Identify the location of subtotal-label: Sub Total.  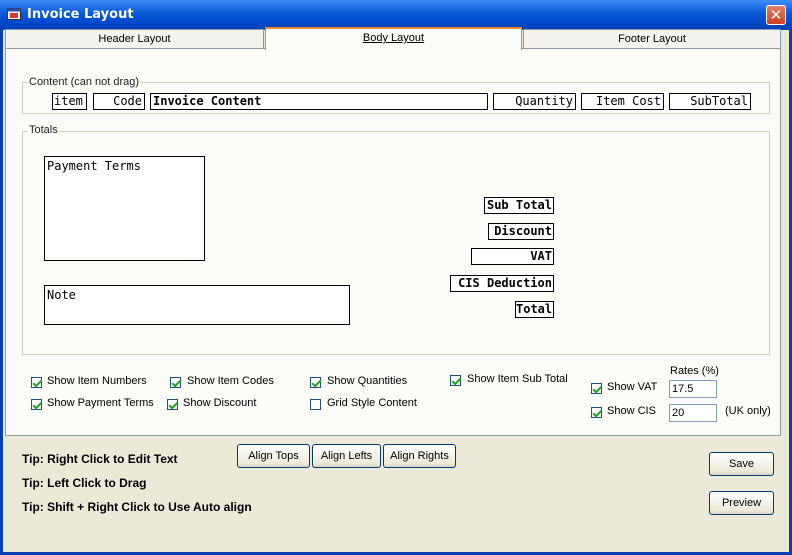
(519, 205).